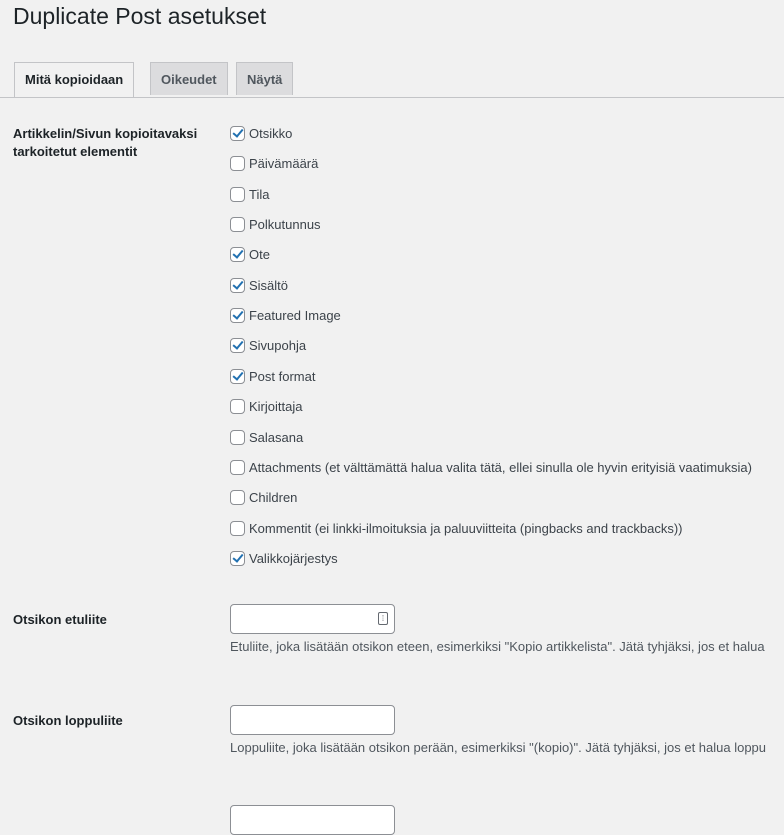 This screenshot has height=835, width=784. What do you see at coordinates (273, 497) in the screenshot?
I see `checkbox-label: Children` at bounding box center [273, 497].